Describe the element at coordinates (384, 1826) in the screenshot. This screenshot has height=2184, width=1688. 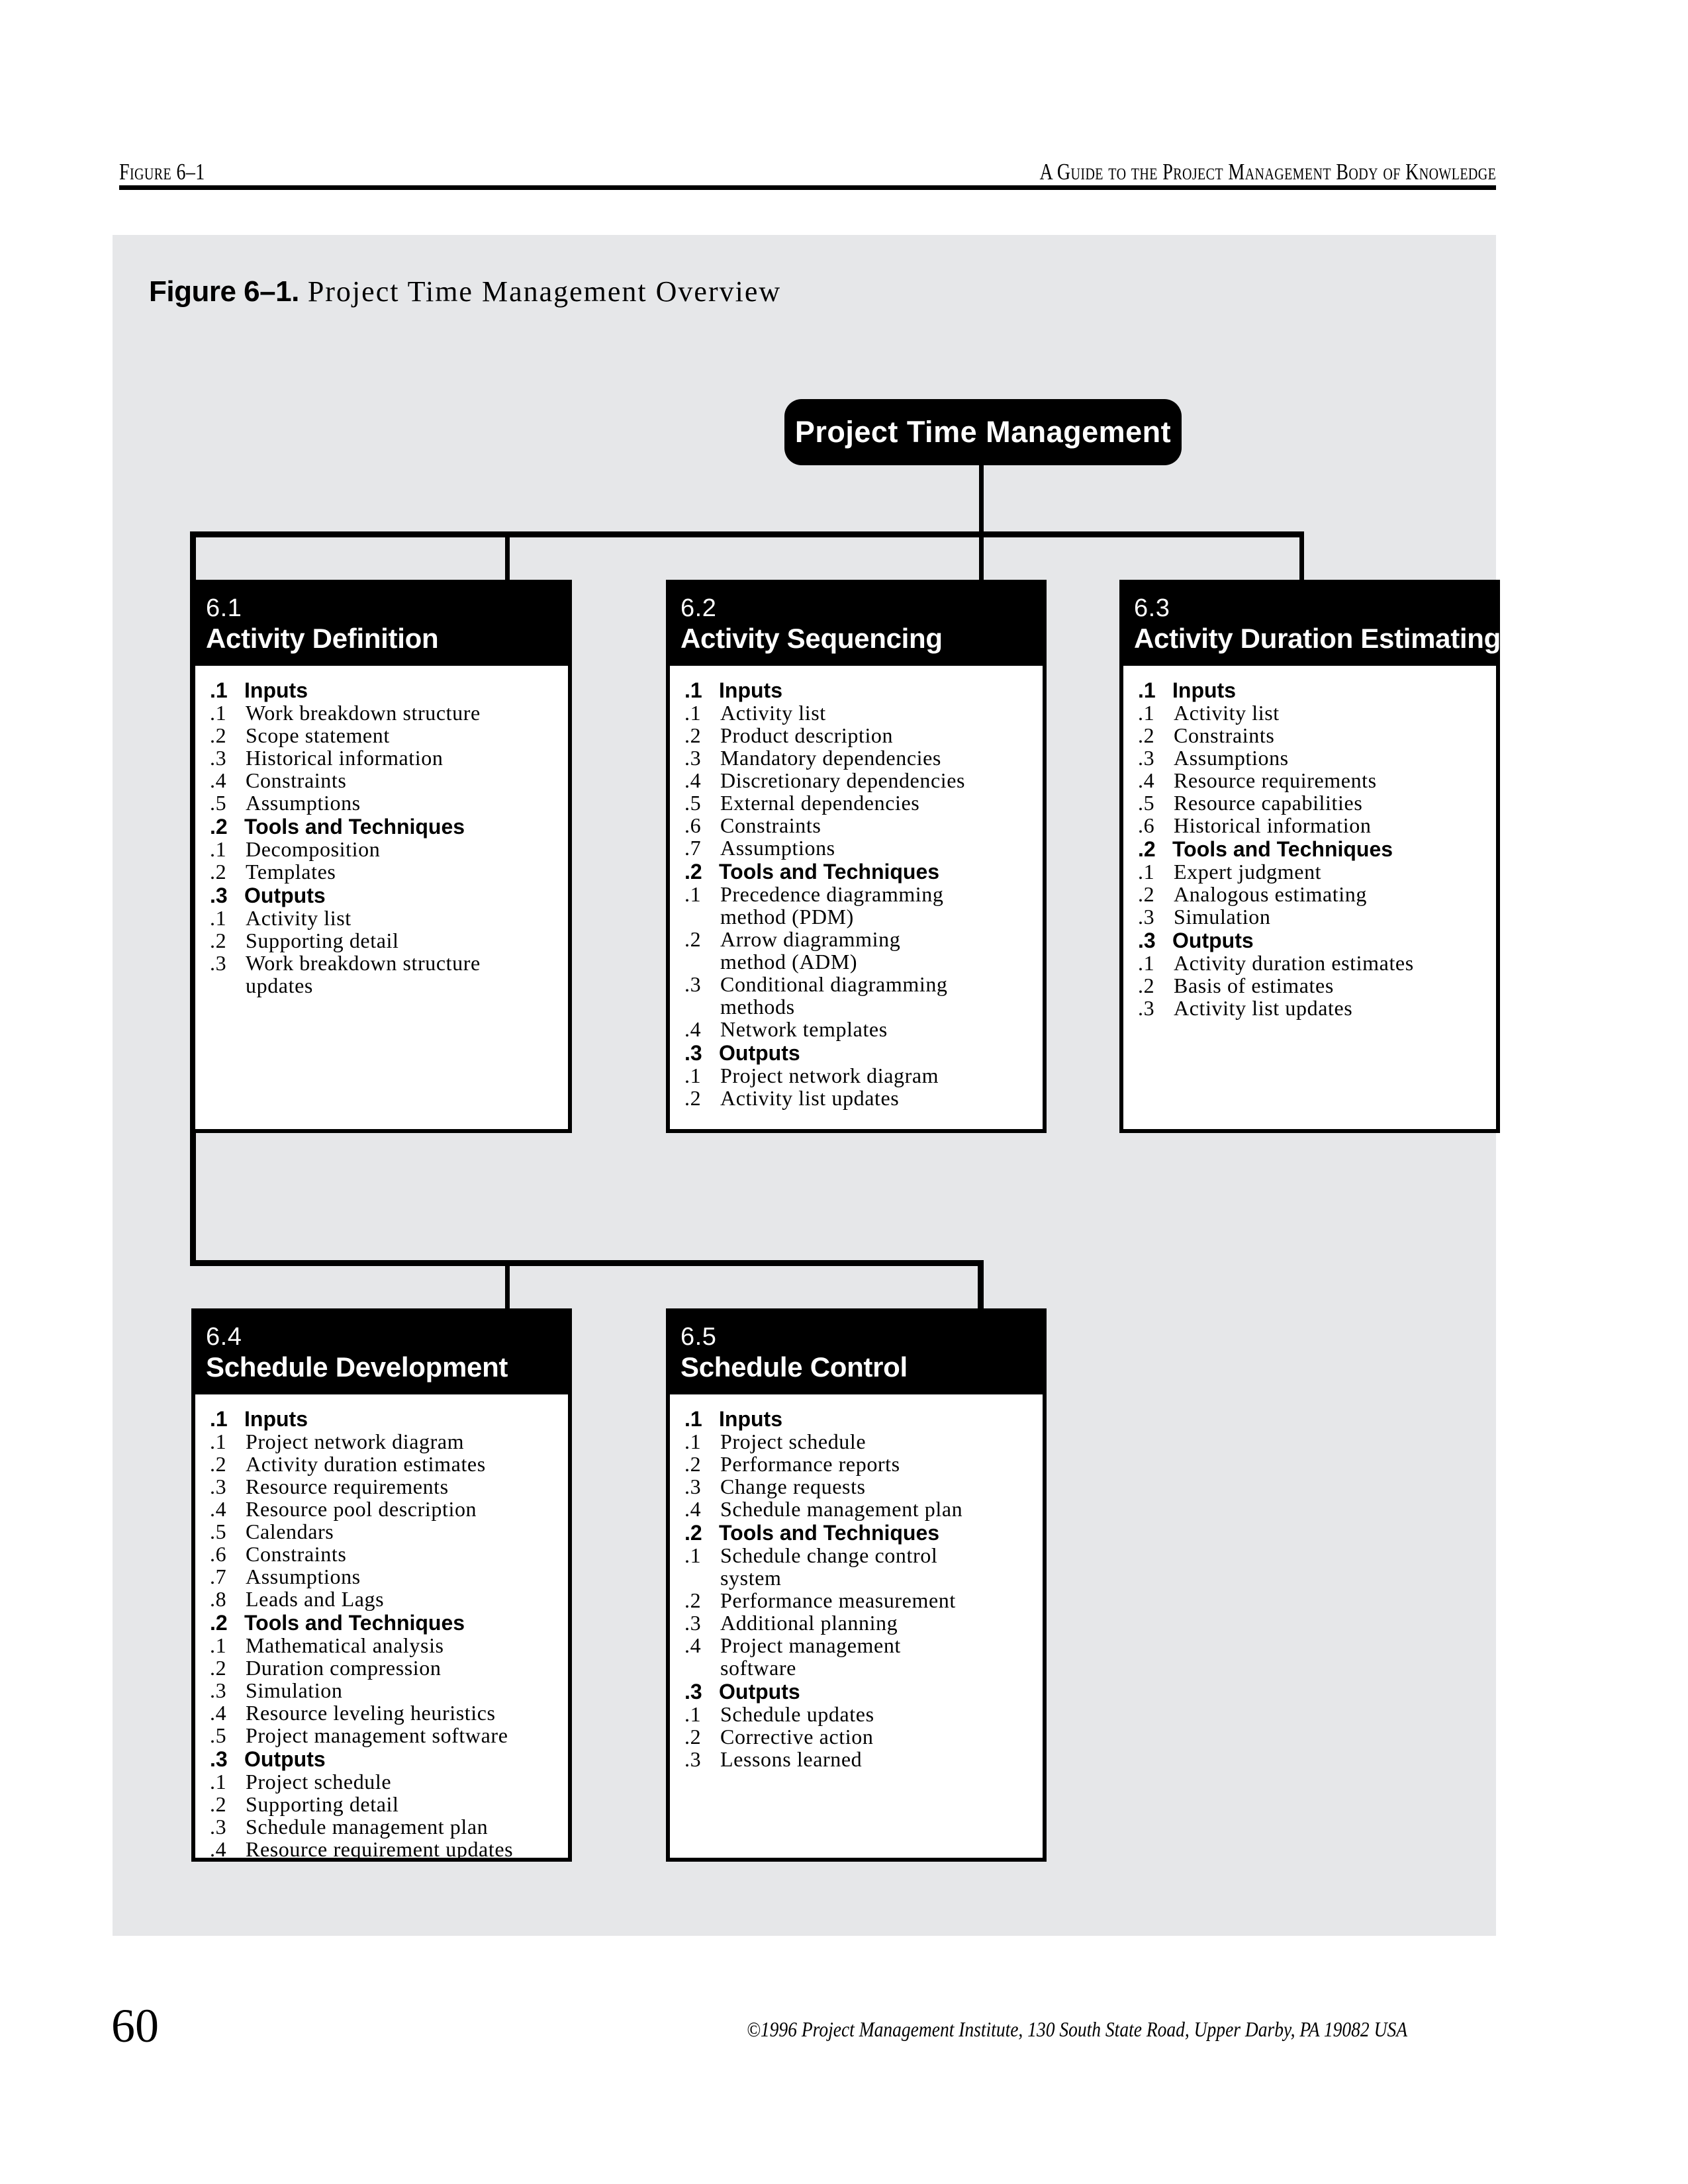
I see `section-item: .3 Schedule management plan` at that location.